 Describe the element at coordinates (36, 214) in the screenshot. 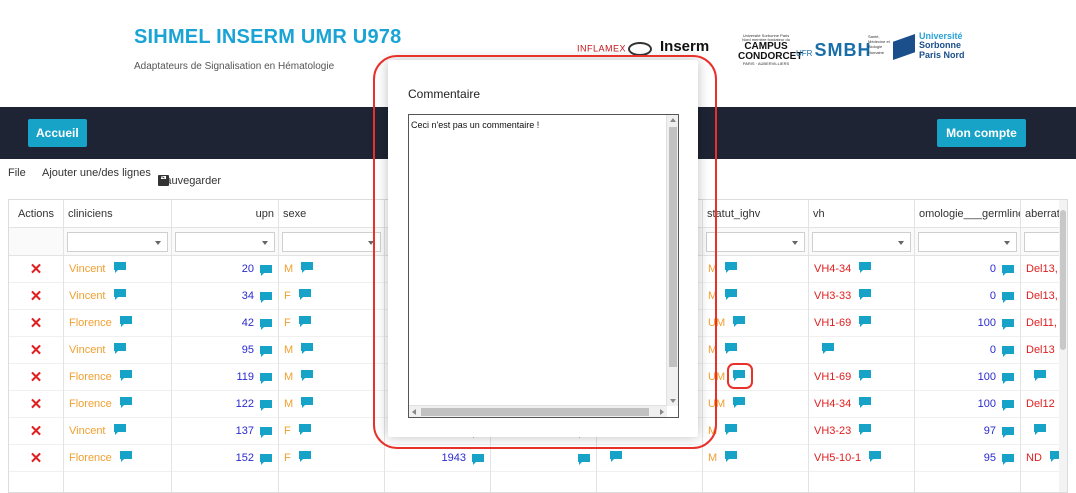

I see `column-header-actions: Actions` at that location.